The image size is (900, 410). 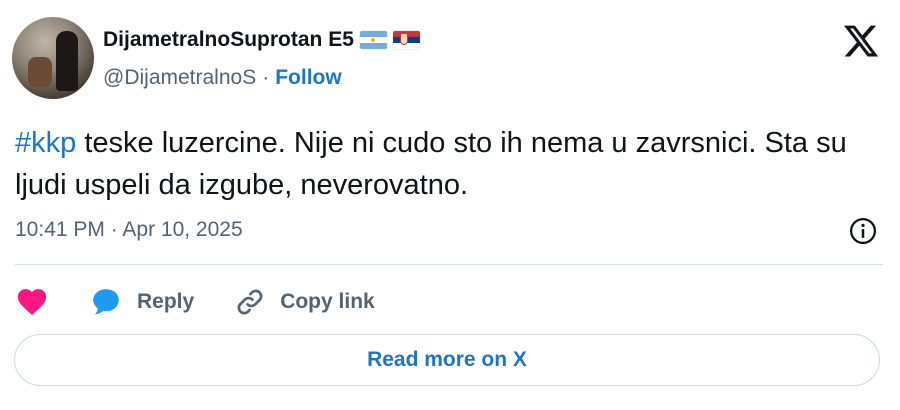 I want to click on author-handle-row: @DijametralnoS · Follow, so click(x=222, y=78).